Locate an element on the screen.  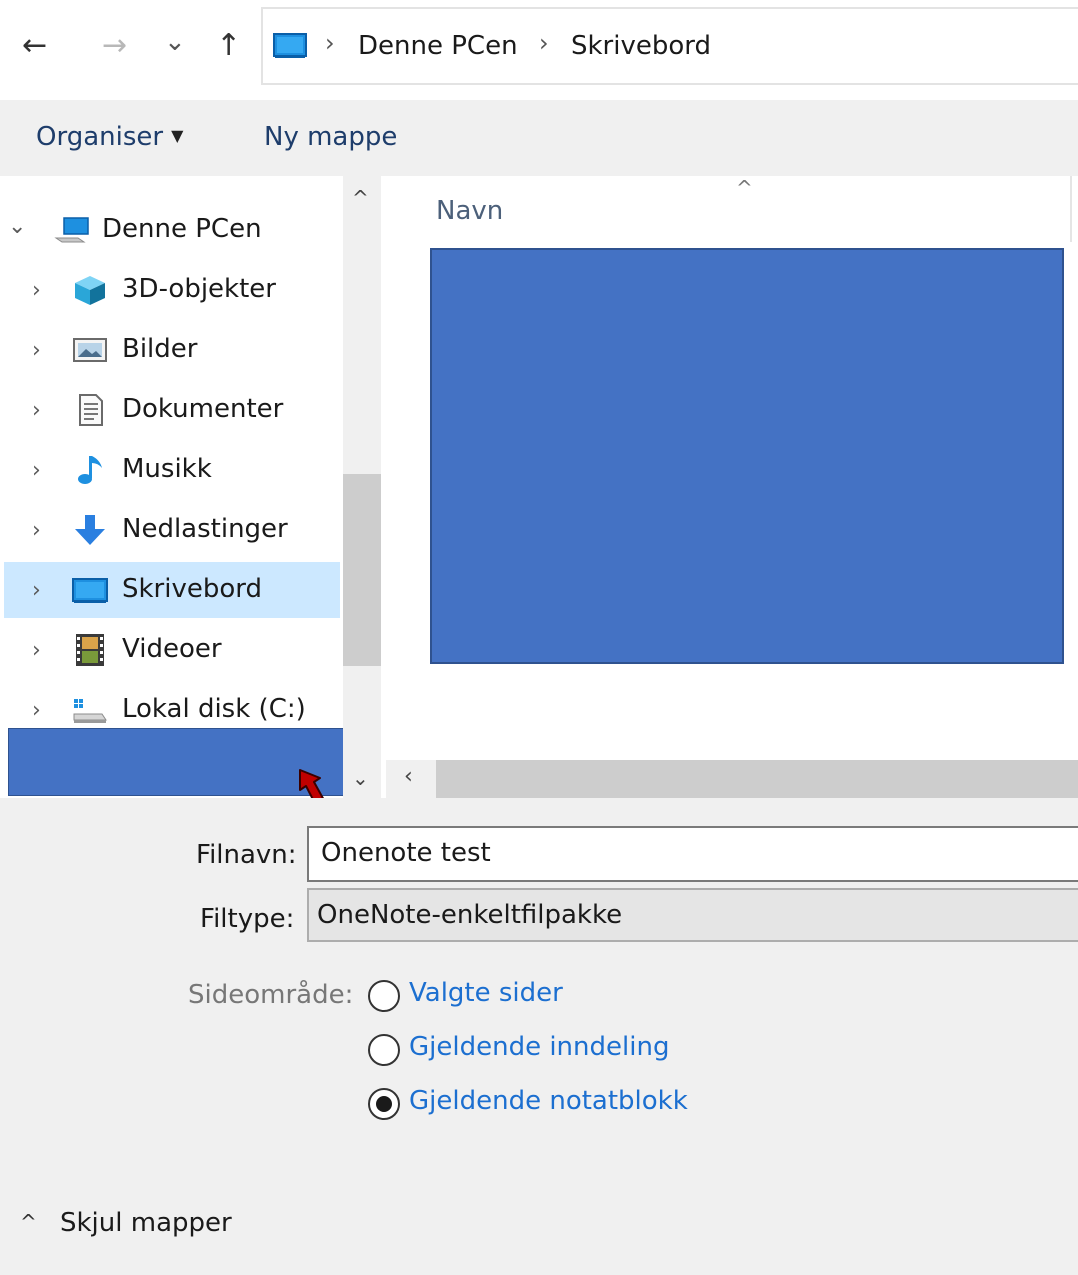
forward-arrow-icon: → is located at coordinates (114, 46).